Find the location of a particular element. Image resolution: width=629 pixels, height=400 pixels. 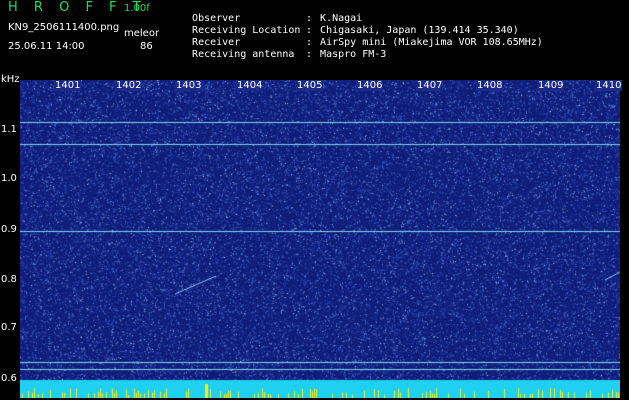

event-count: 86 is located at coordinates (146, 46).